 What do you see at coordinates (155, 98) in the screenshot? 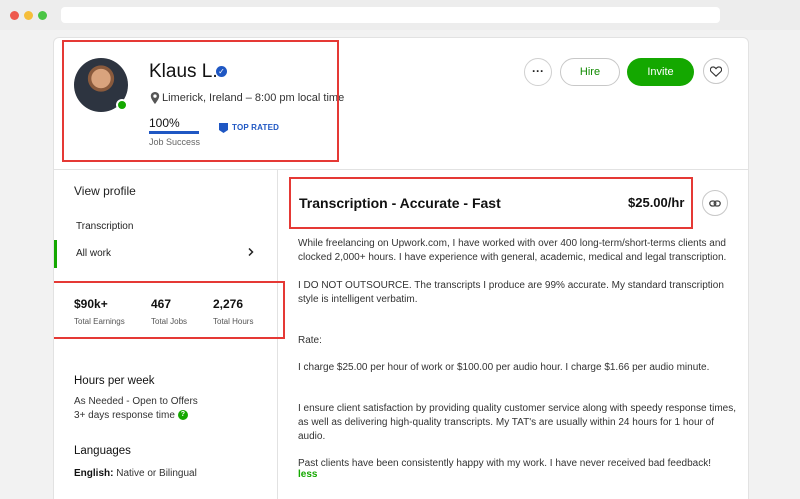
I see `location-pin-icon` at bounding box center [155, 98].